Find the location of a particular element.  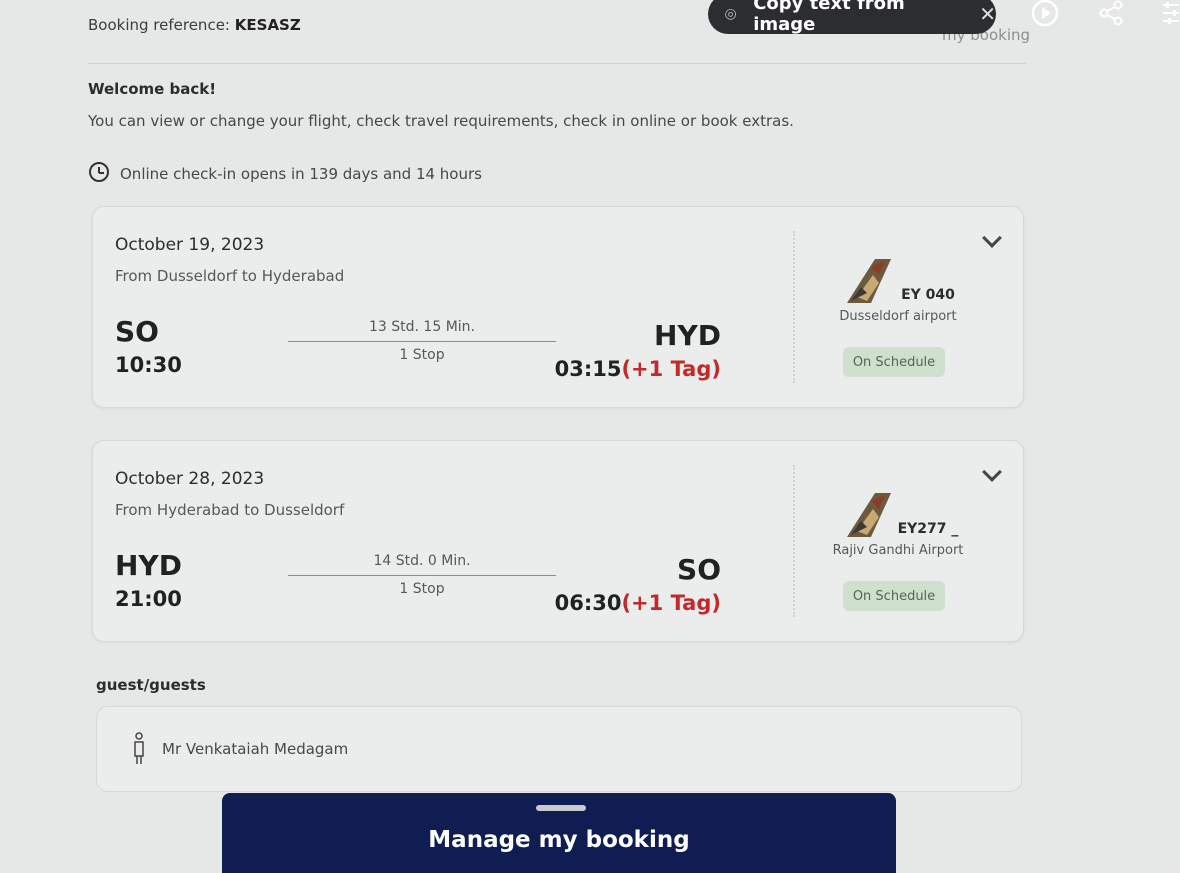

header-divider is located at coordinates (557, 63).